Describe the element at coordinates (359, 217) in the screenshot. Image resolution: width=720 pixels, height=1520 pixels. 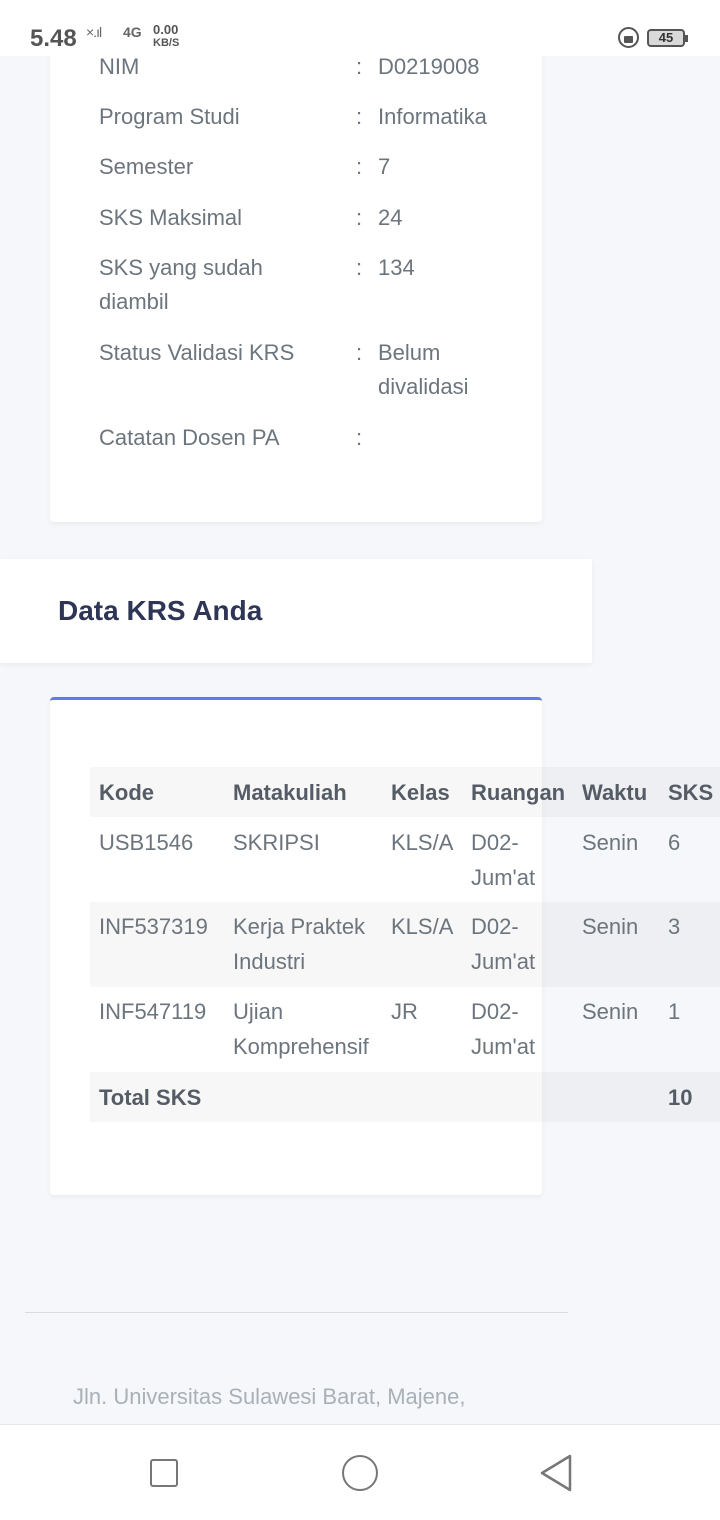
I see `sks-maksimal-colon: :` at that location.